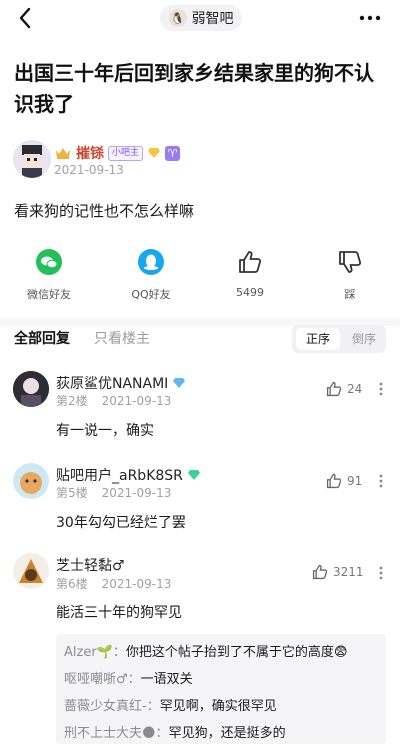 The image size is (400, 748). Describe the element at coordinates (194, 88) in the screenshot. I see `post-title: 出国三十年后回到家乡结果家里的狗不认识我了` at that location.